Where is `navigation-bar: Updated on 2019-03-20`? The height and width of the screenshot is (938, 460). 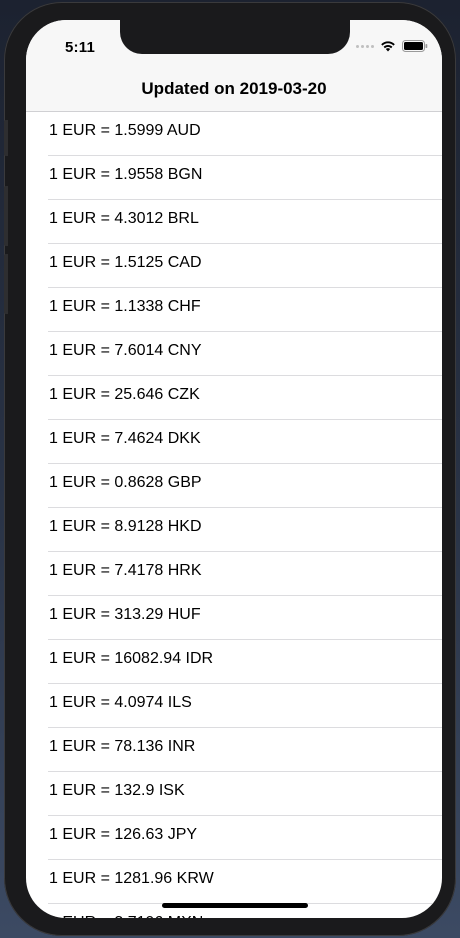
navigation-bar: Updated on 2019-03-20 is located at coordinates (234, 94).